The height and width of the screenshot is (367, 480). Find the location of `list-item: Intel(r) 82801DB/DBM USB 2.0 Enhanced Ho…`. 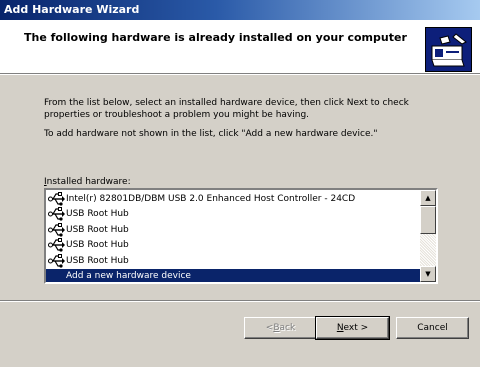

list-item: Intel(r) 82801DB/DBM USB 2.0 Enhanced Ho… is located at coordinates (234, 199).